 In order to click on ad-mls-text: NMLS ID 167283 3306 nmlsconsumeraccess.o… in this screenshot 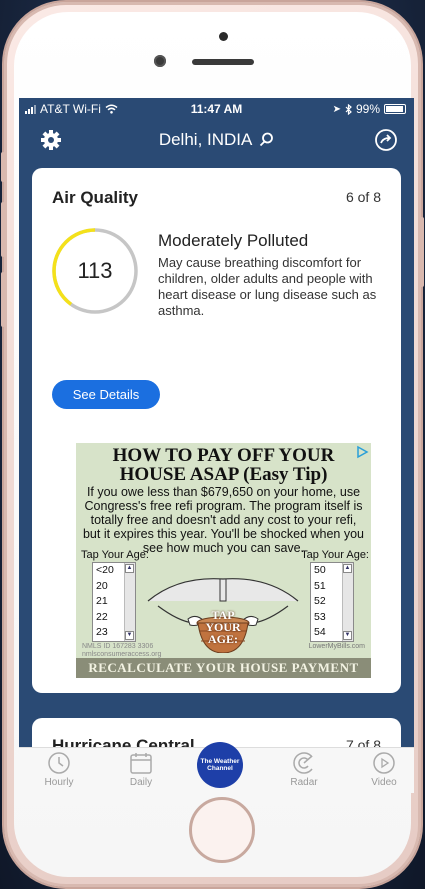, I will do `click(121, 651)`.